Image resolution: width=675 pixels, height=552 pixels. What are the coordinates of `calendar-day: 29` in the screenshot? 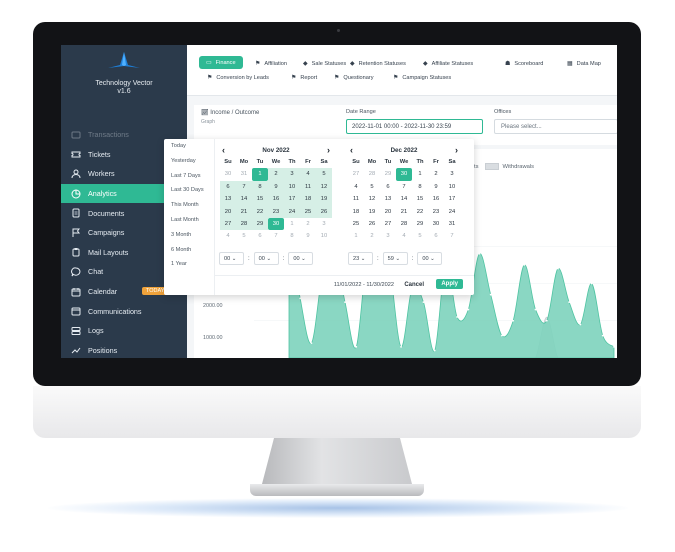 It's located at (260, 224).